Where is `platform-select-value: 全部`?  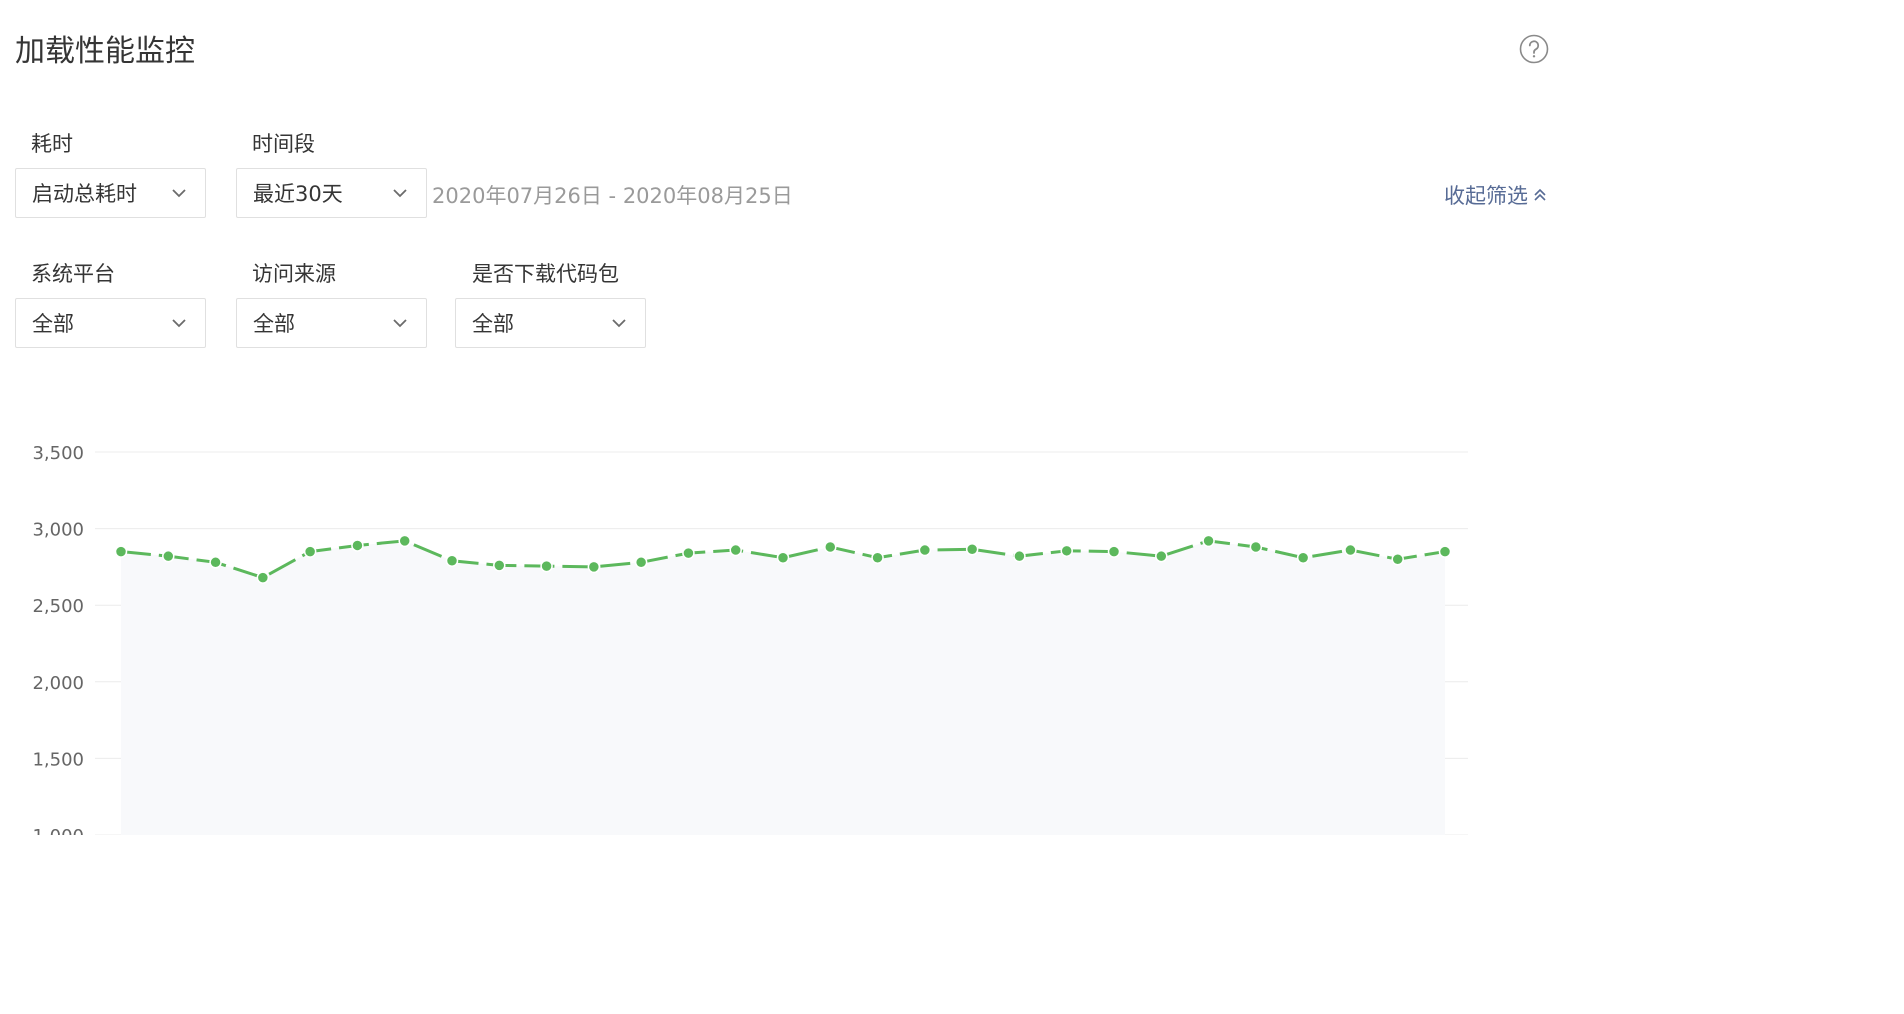
platform-select-value: 全部 is located at coordinates (53, 324).